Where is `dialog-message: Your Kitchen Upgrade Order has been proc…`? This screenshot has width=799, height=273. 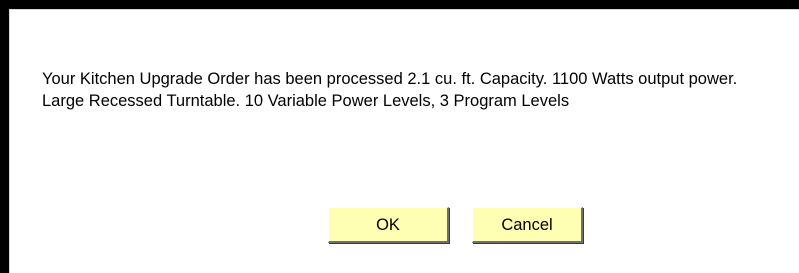
dialog-message: Your Kitchen Upgrade Order has been proc… is located at coordinates (390, 90).